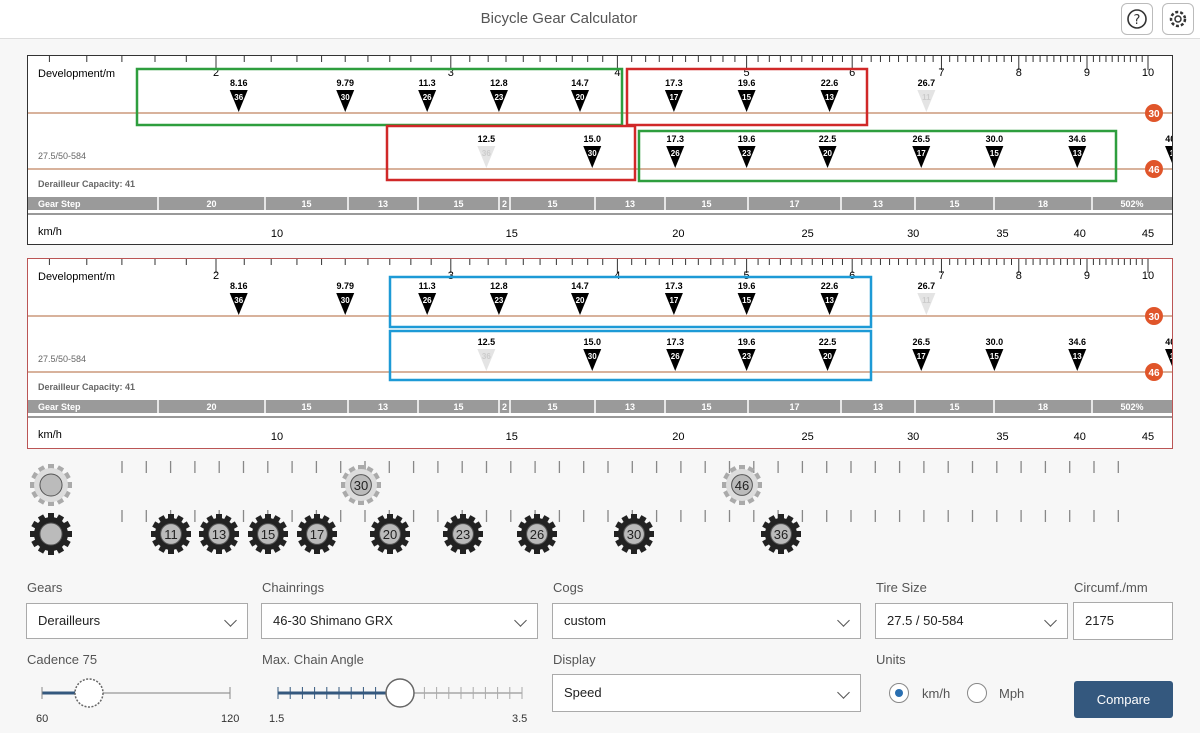  Describe the element at coordinates (1178, 19) in the screenshot. I see `settings-button` at that location.